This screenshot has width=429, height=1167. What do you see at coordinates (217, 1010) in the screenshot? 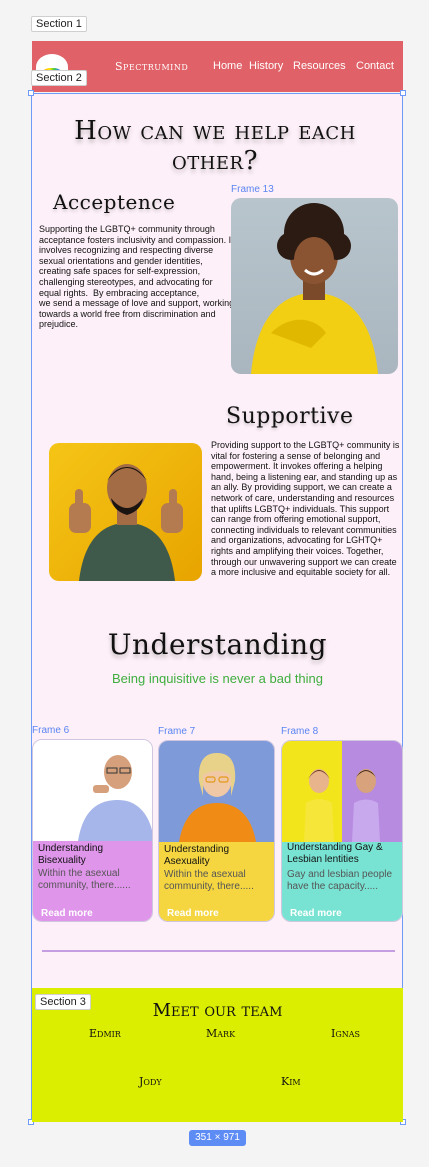
I see `team-title: Meet our team` at bounding box center [217, 1010].